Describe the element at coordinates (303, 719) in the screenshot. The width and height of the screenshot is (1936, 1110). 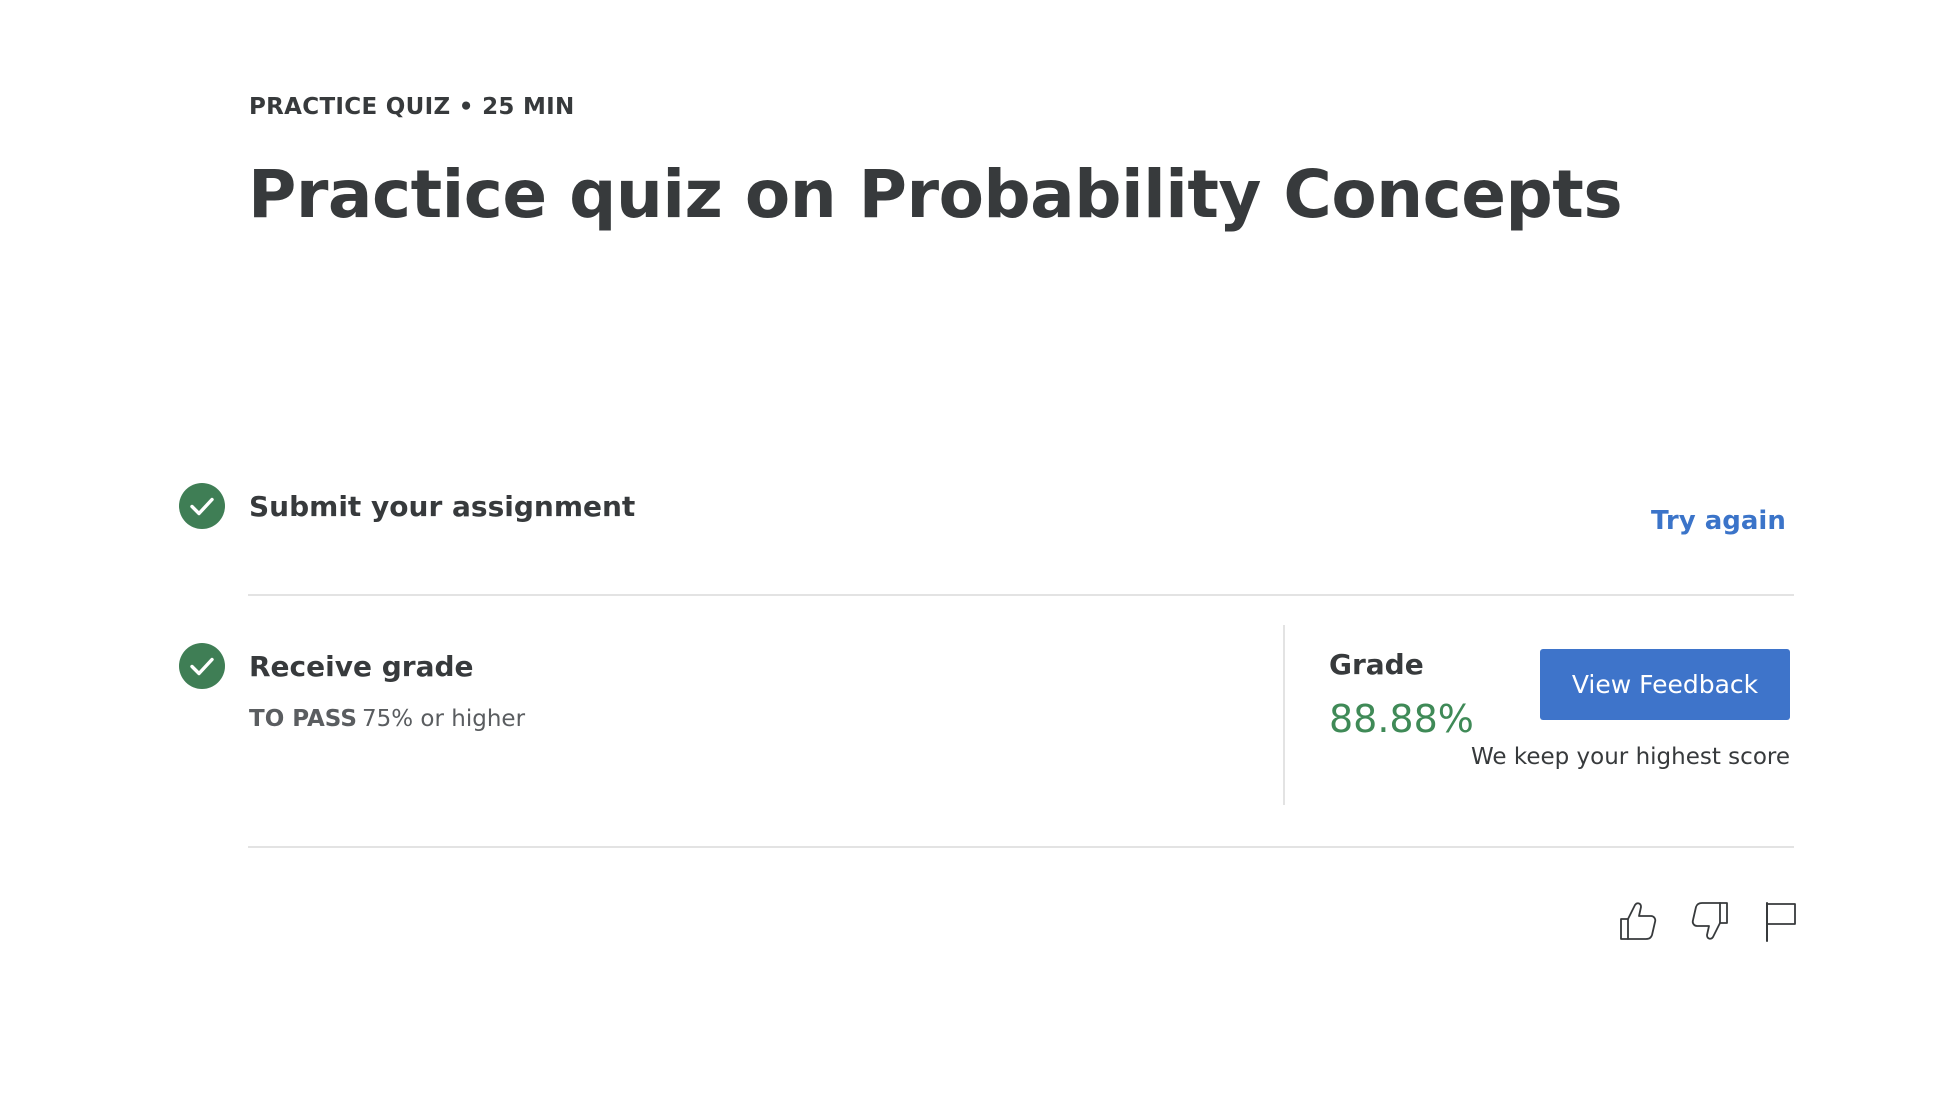
I see `to-pass-label: TO PASS` at that location.